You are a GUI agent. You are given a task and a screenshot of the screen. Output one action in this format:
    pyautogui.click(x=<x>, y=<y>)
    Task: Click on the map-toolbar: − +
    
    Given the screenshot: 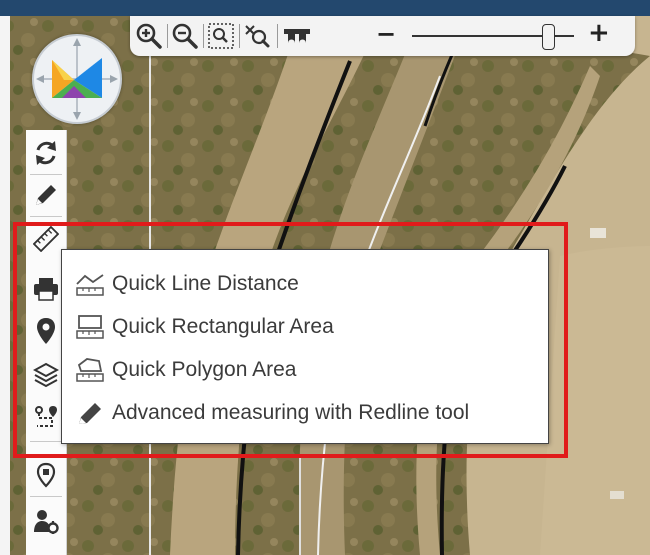 What is the action you would take?
    pyautogui.click(x=382, y=36)
    